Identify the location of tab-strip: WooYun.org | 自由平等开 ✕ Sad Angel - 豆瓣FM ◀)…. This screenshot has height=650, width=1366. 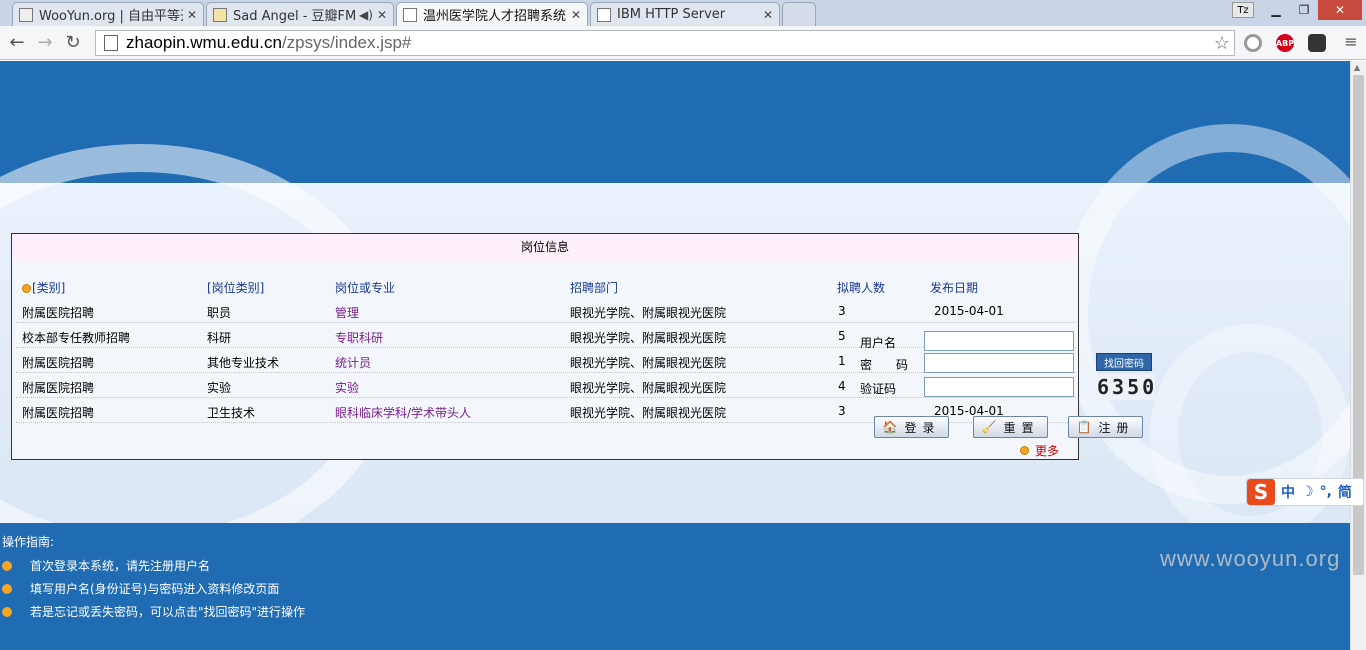
(683, 13).